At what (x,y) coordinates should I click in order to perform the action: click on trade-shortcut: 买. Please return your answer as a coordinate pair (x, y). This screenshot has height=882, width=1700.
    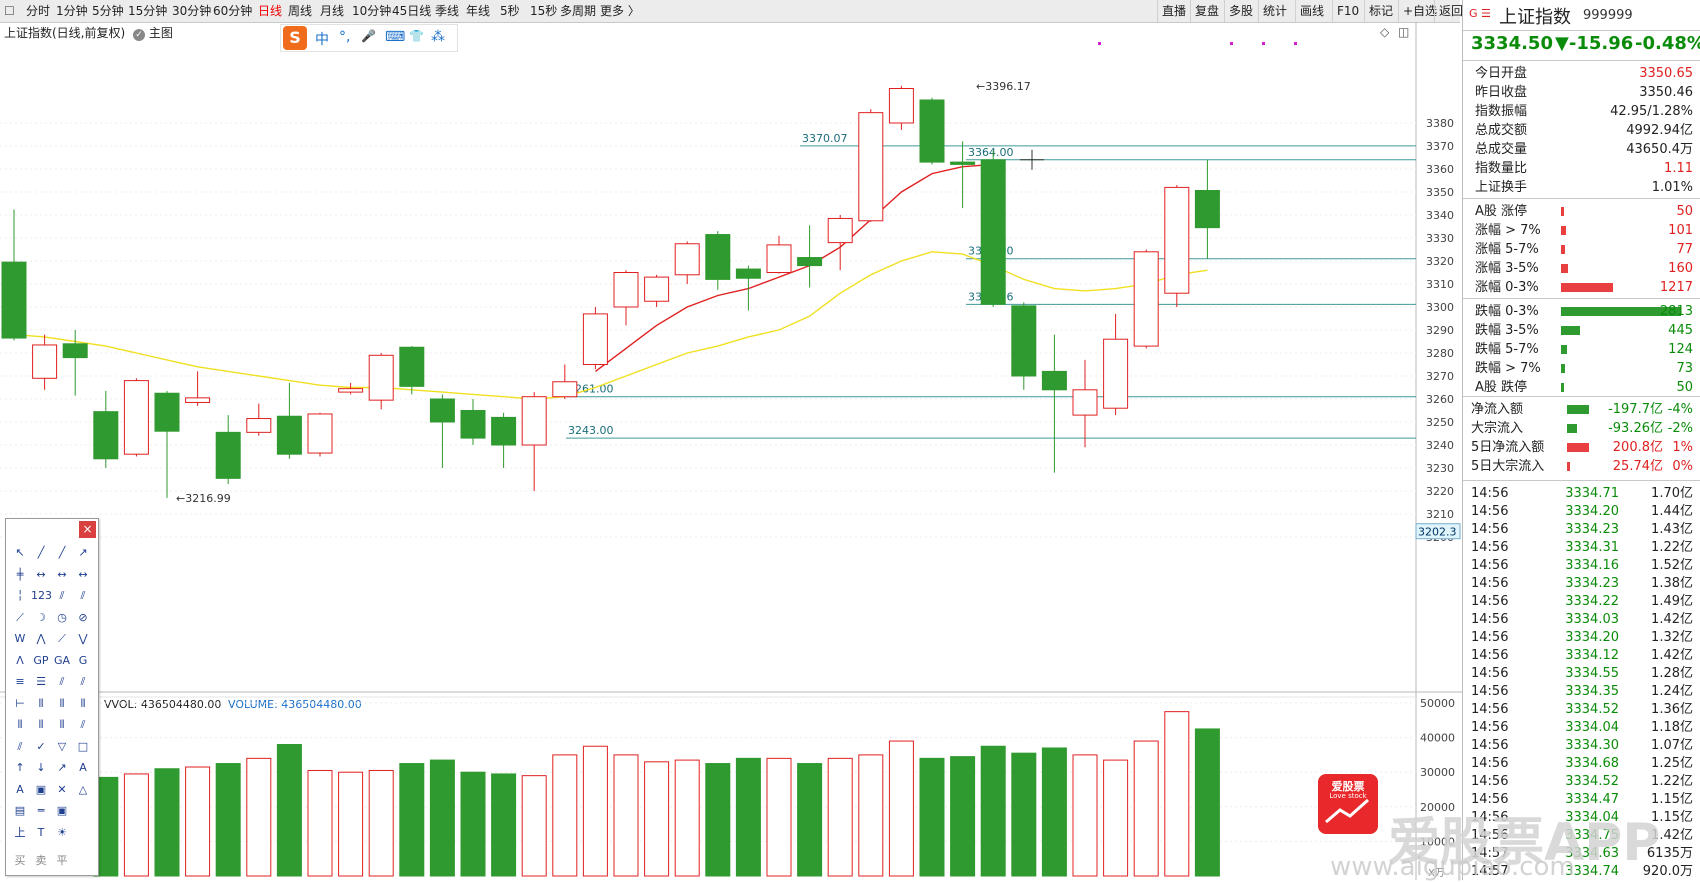
    Looking at the image, I should click on (20, 861).